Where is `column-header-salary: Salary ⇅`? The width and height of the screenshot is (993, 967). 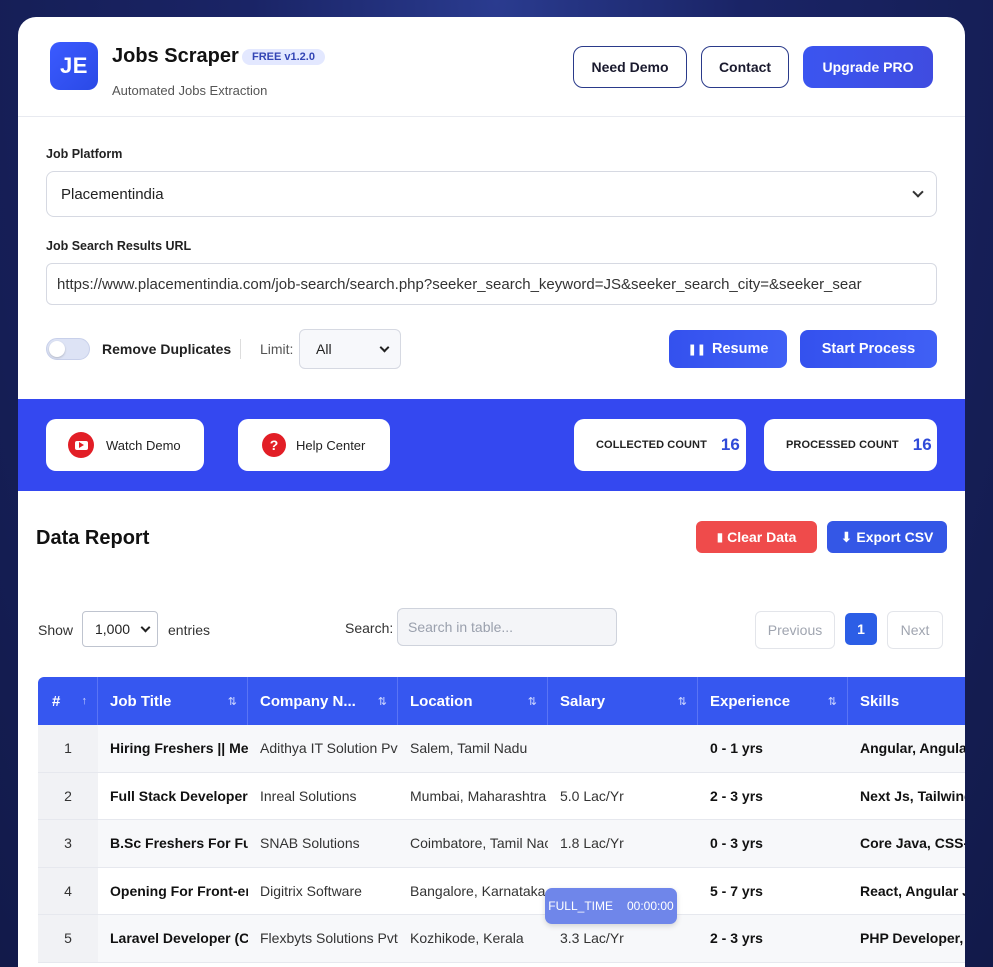
column-header-salary: Salary ⇅ is located at coordinates (623, 701).